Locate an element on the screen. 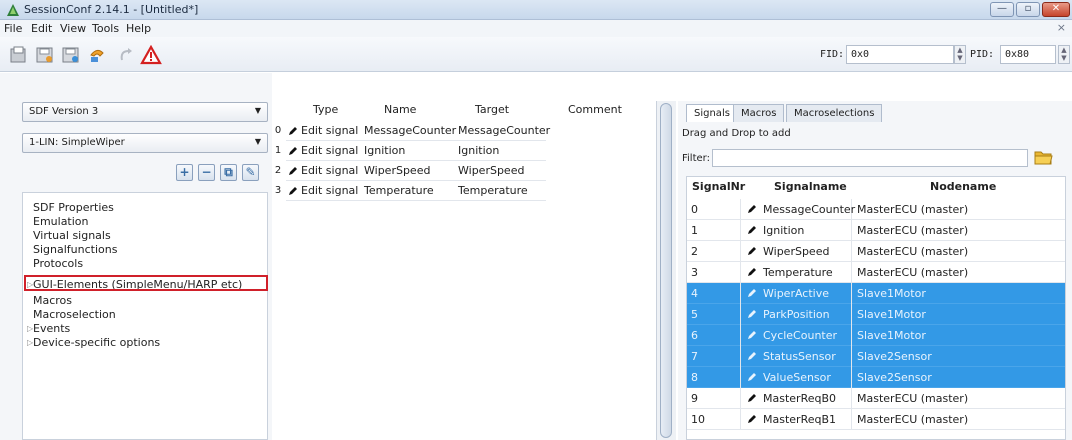 The image size is (1072, 440). cell-signal-name: ParkPosition is located at coordinates (796, 314).